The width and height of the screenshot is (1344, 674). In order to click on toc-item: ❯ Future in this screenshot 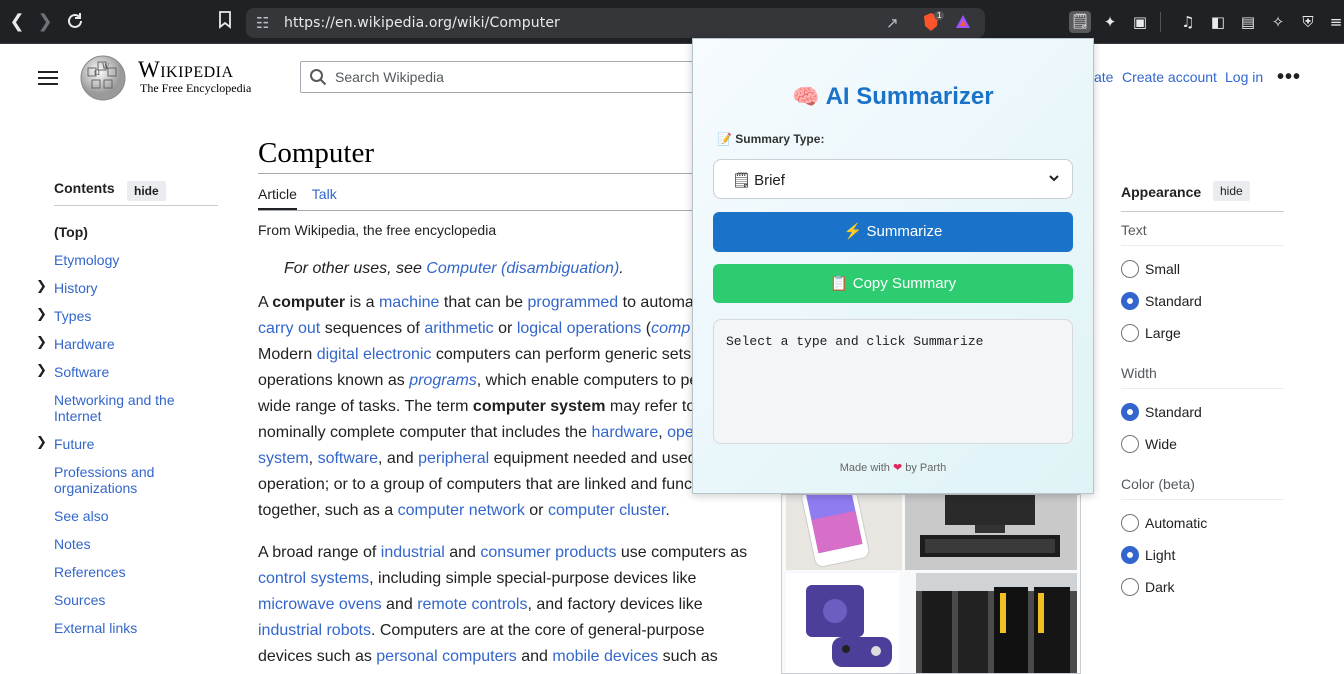, I will do `click(127, 443)`.